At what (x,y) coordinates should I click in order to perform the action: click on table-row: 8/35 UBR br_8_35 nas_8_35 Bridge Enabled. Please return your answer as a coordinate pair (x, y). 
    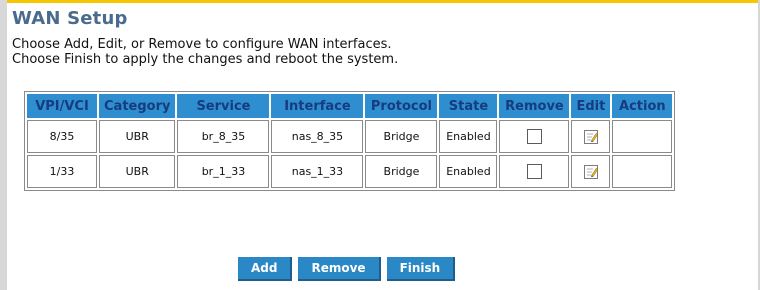
    Looking at the image, I should click on (350, 136).